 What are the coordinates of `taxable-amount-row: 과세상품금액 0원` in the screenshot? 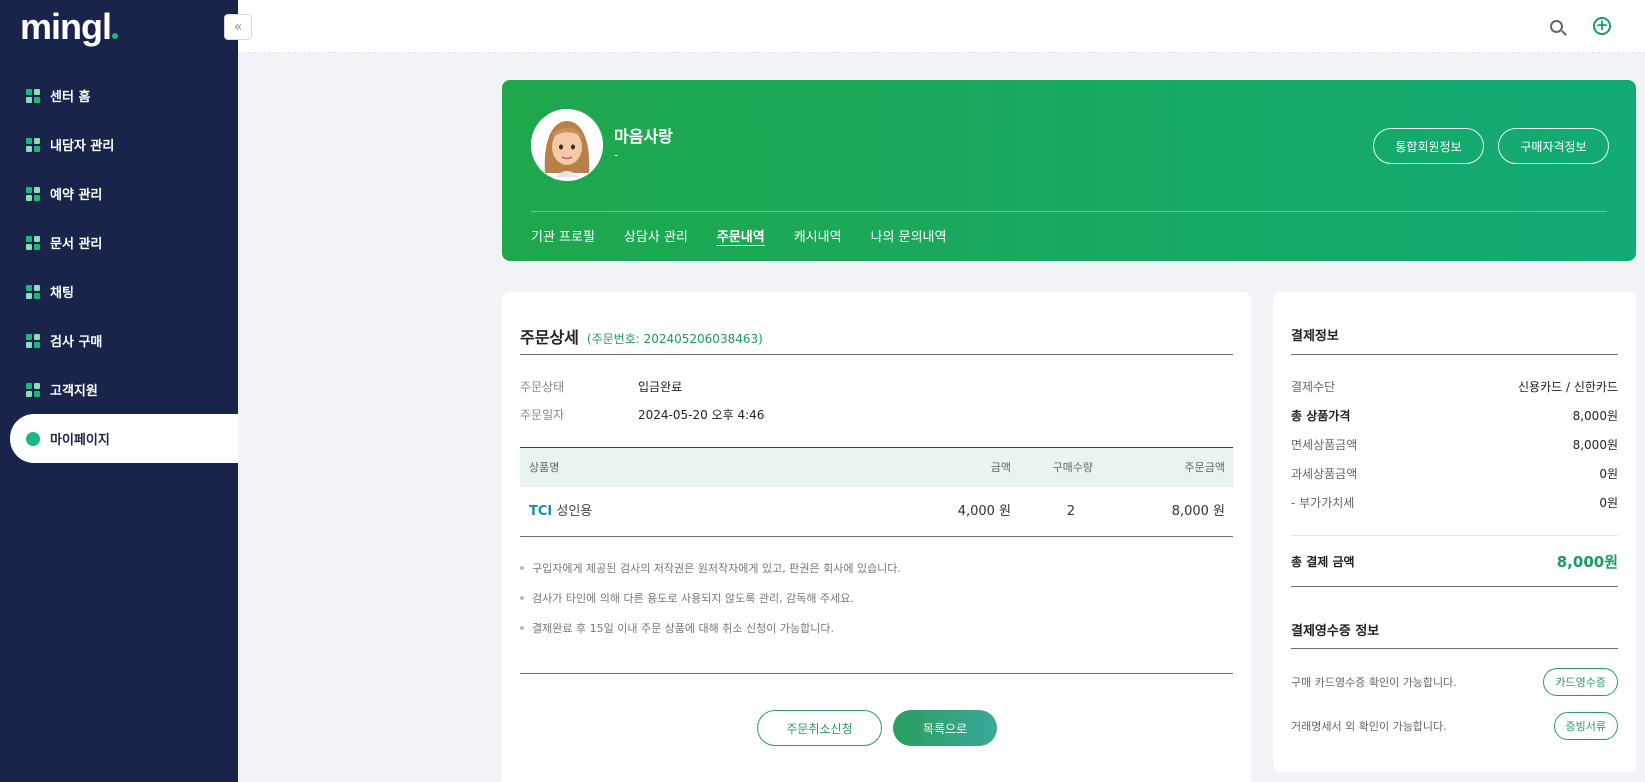 It's located at (1454, 473).